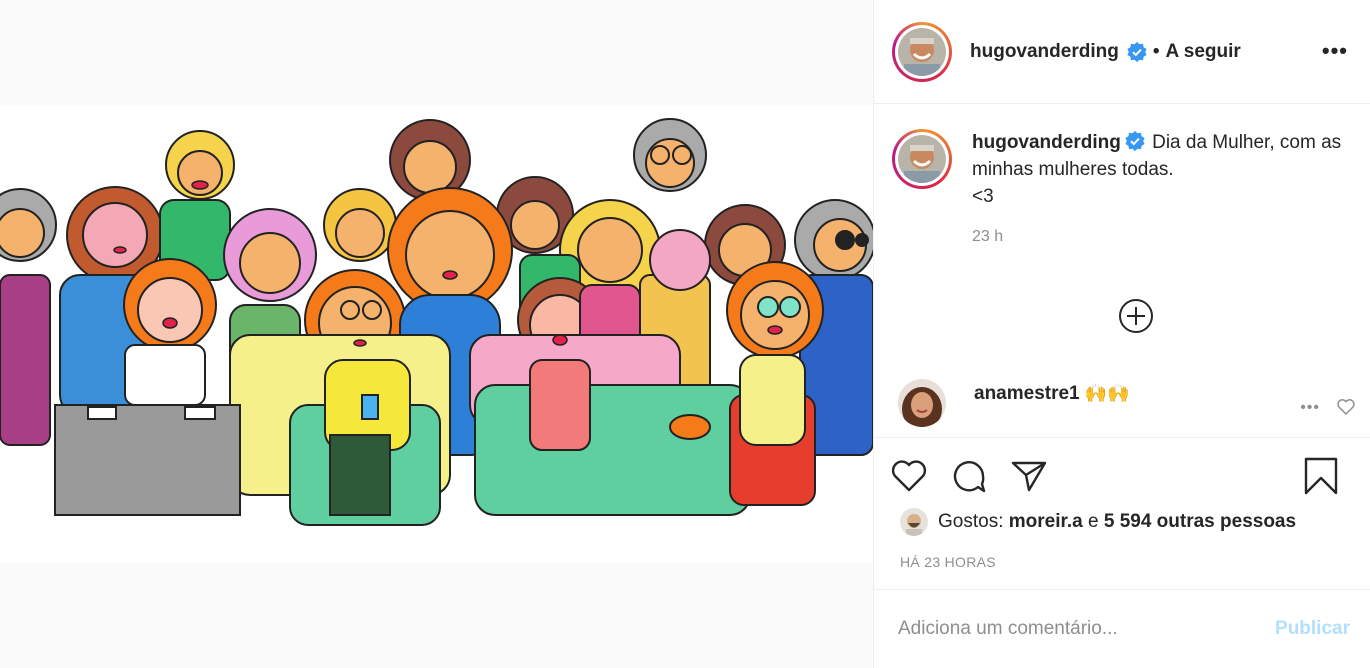  What do you see at coordinates (1093, 521) in the screenshot?
I see `likes-join: e` at bounding box center [1093, 521].